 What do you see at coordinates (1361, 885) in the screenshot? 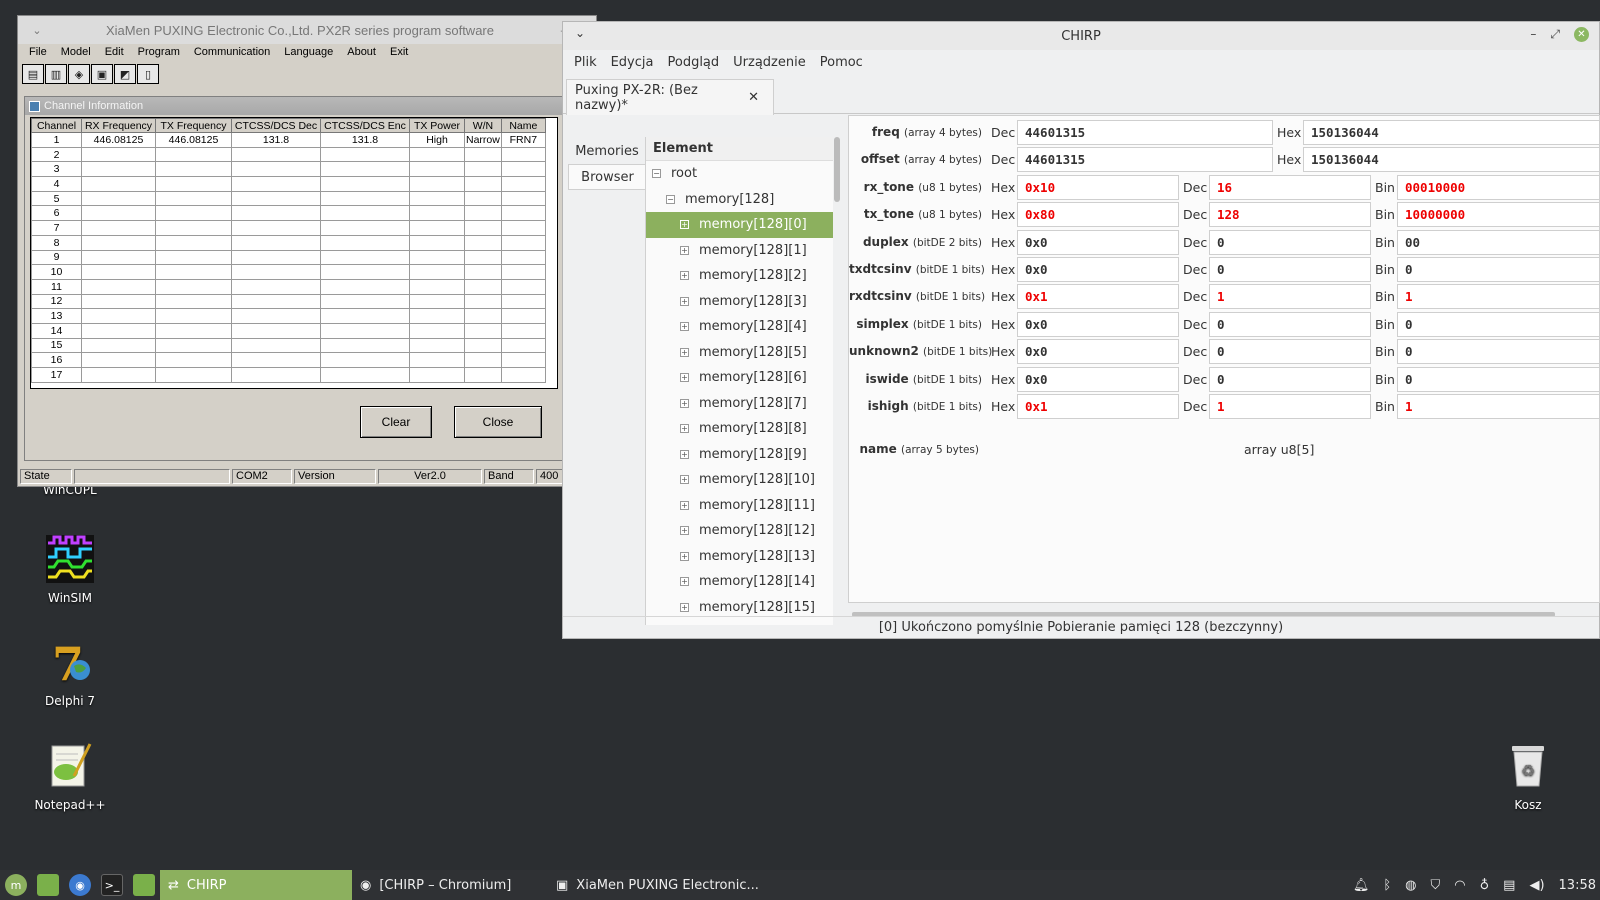
I see `notifications-icon: 🔔︎` at bounding box center [1361, 885].